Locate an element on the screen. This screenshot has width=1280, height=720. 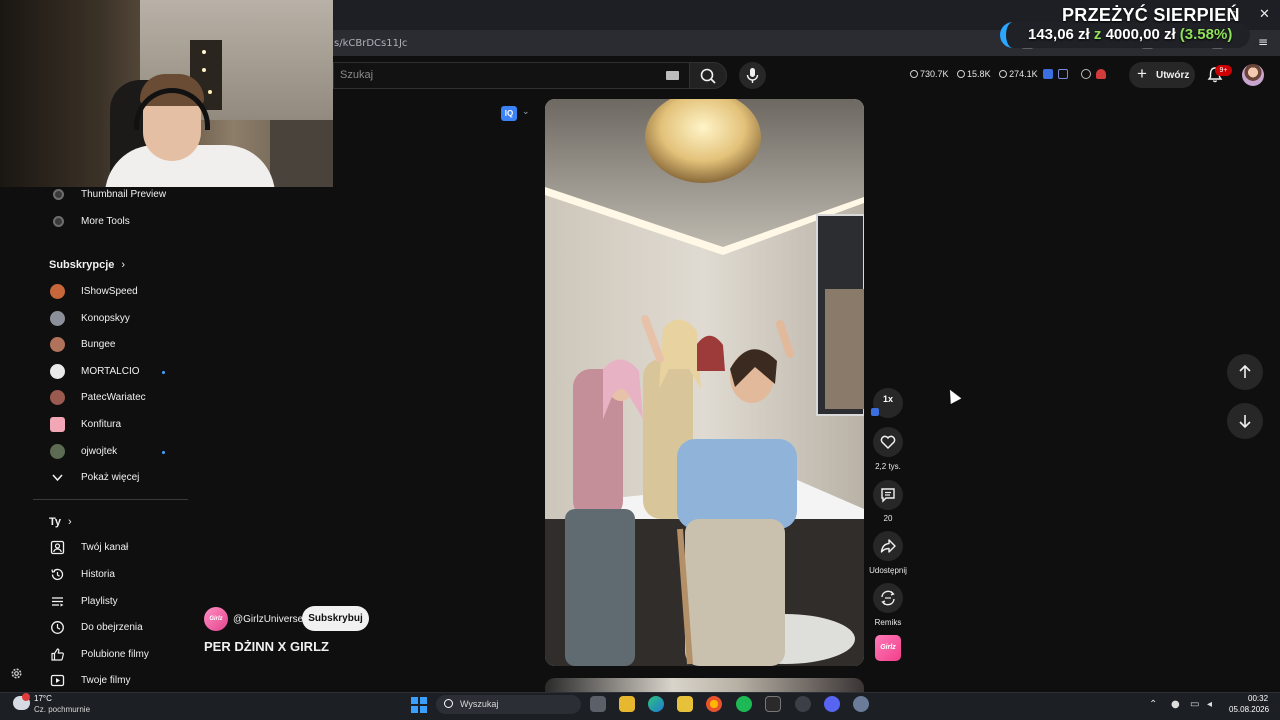
sidebar-item-patecwariatec: PatecWariatec is located at coordinates (110, 398).